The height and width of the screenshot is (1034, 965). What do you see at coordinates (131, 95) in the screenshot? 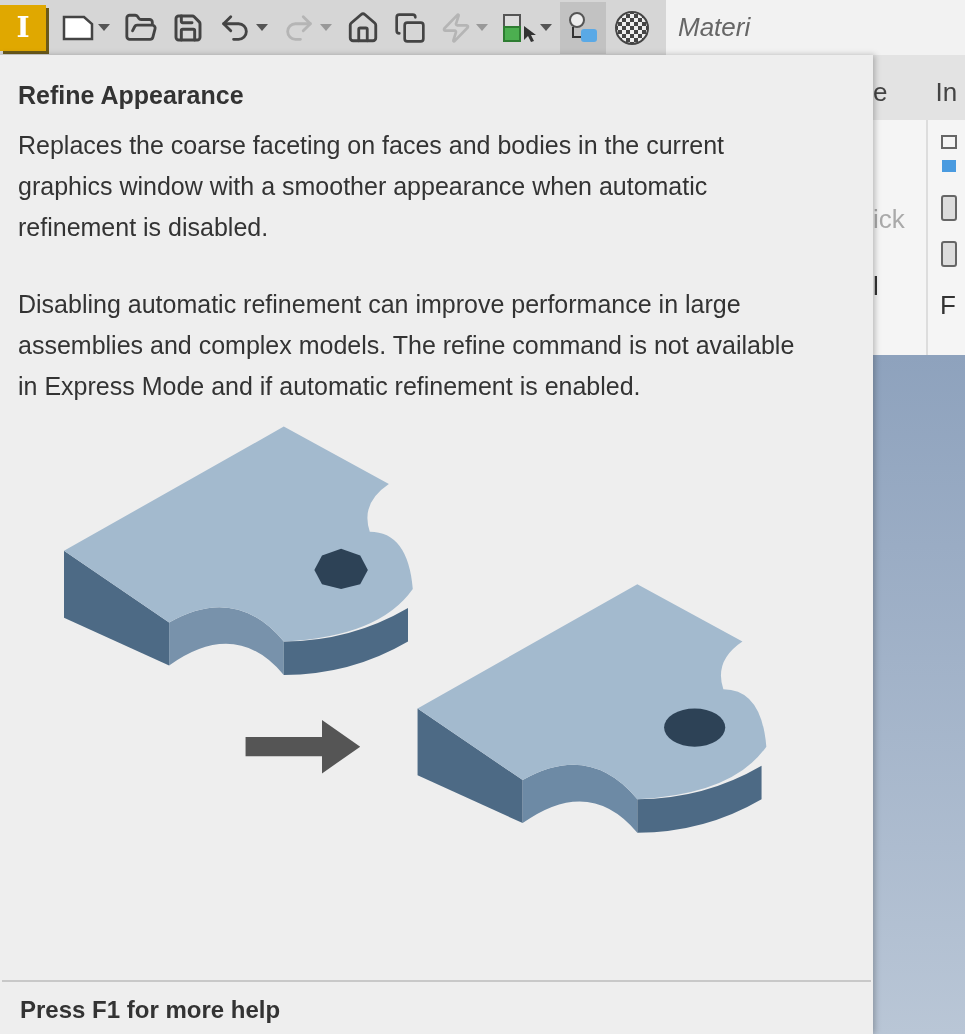
I see `tooltip-title: Refine Appearance` at bounding box center [131, 95].